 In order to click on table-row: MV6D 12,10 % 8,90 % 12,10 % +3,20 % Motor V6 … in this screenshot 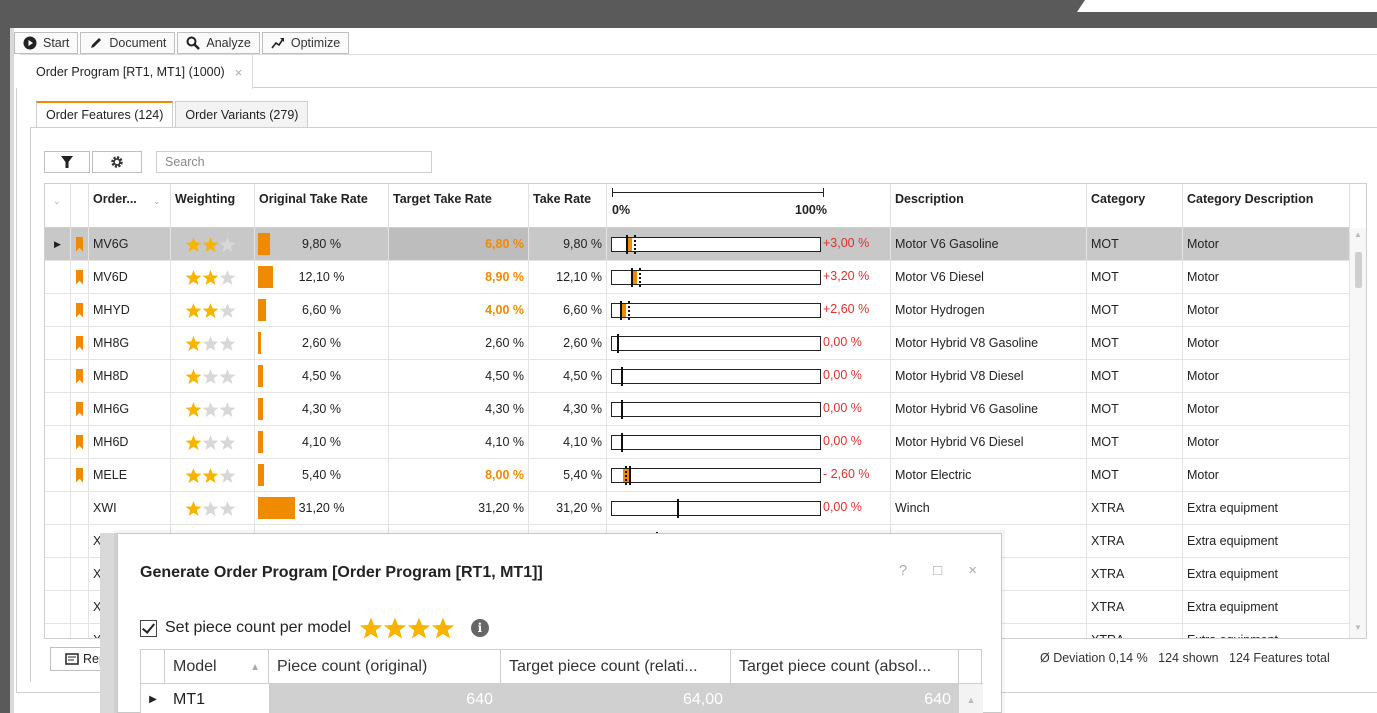, I will do `click(697, 277)`.